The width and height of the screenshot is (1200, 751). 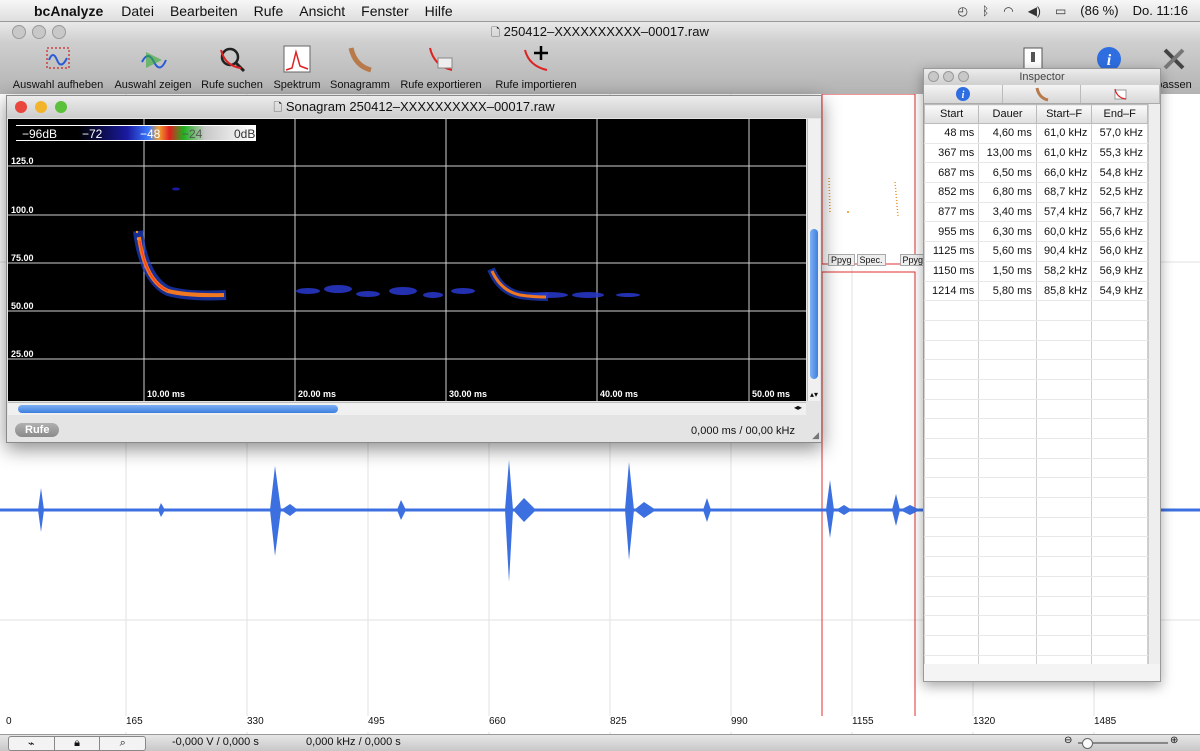 What do you see at coordinates (952, 114) in the screenshot?
I see `column-header-start: Start` at bounding box center [952, 114].